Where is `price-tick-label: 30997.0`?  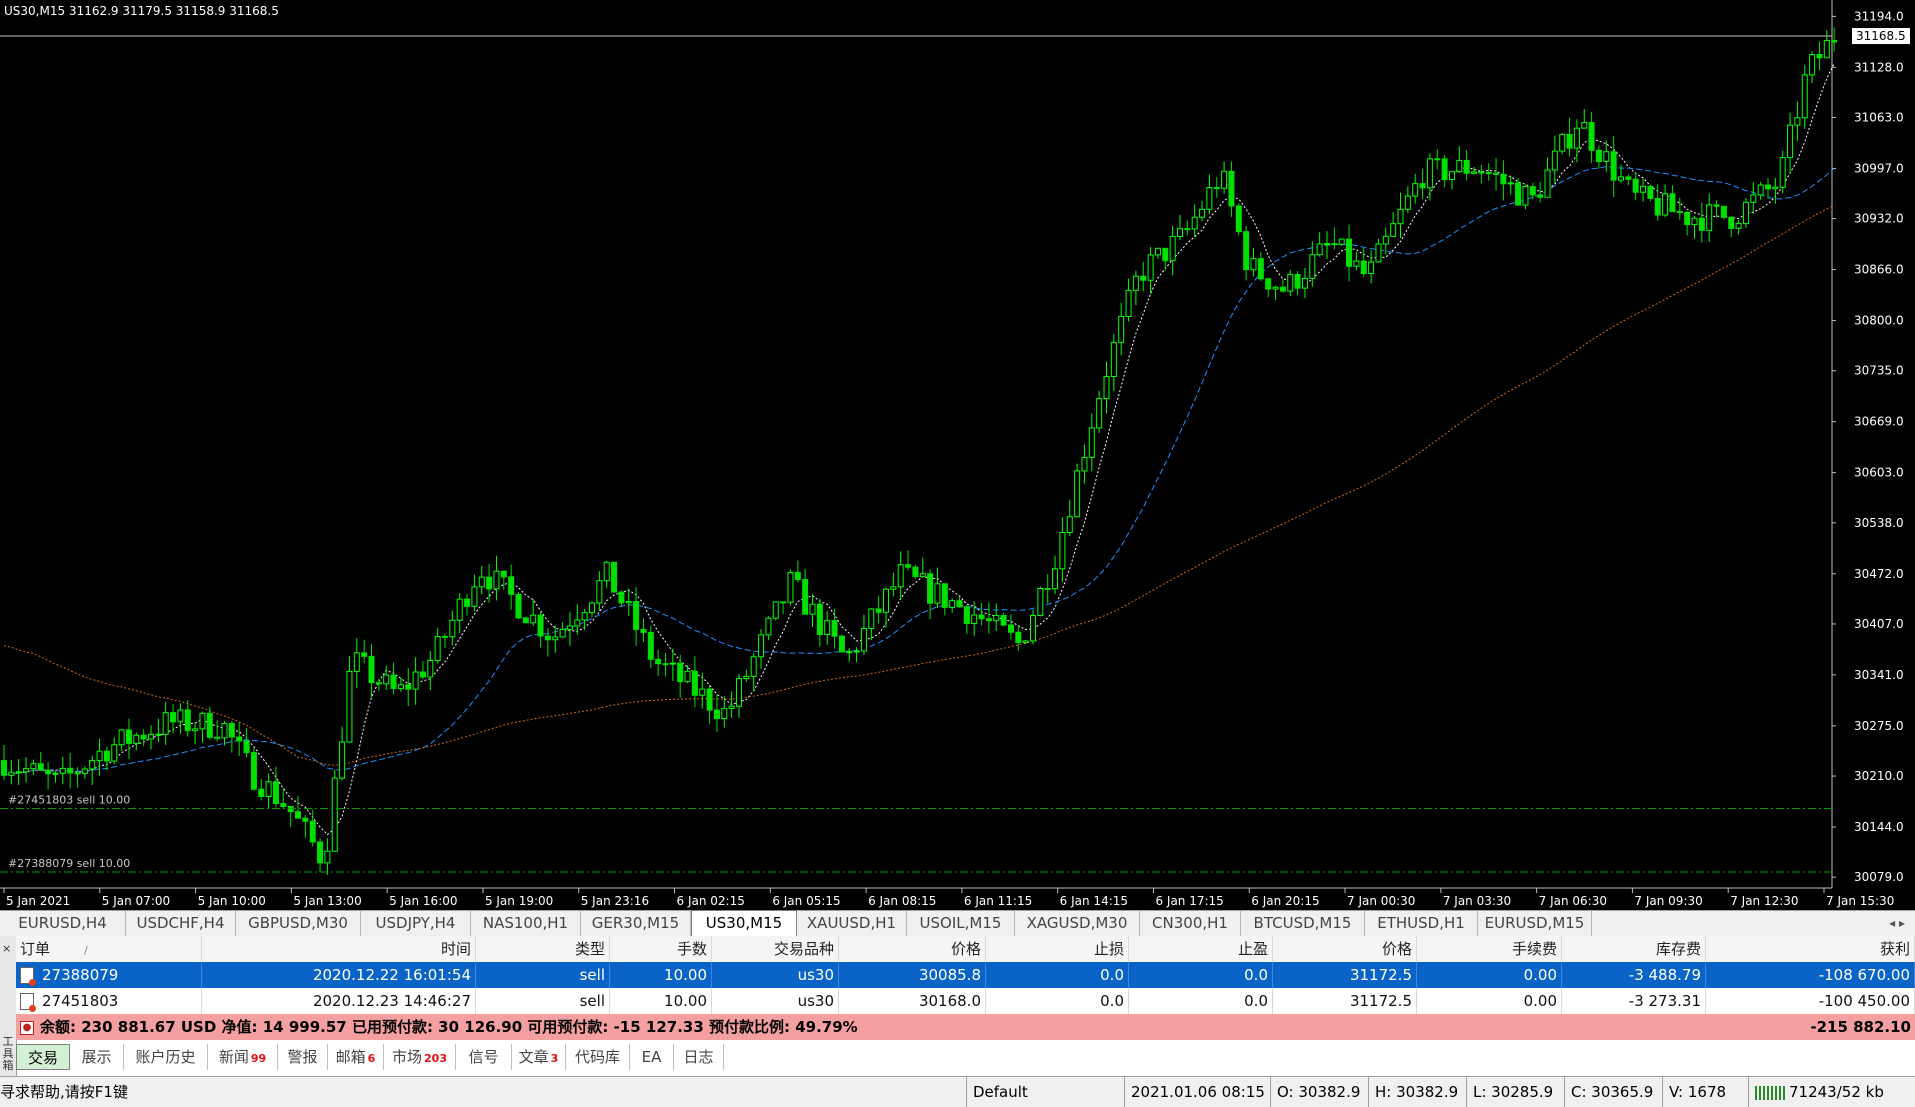 price-tick-label: 30997.0 is located at coordinates (1879, 168).